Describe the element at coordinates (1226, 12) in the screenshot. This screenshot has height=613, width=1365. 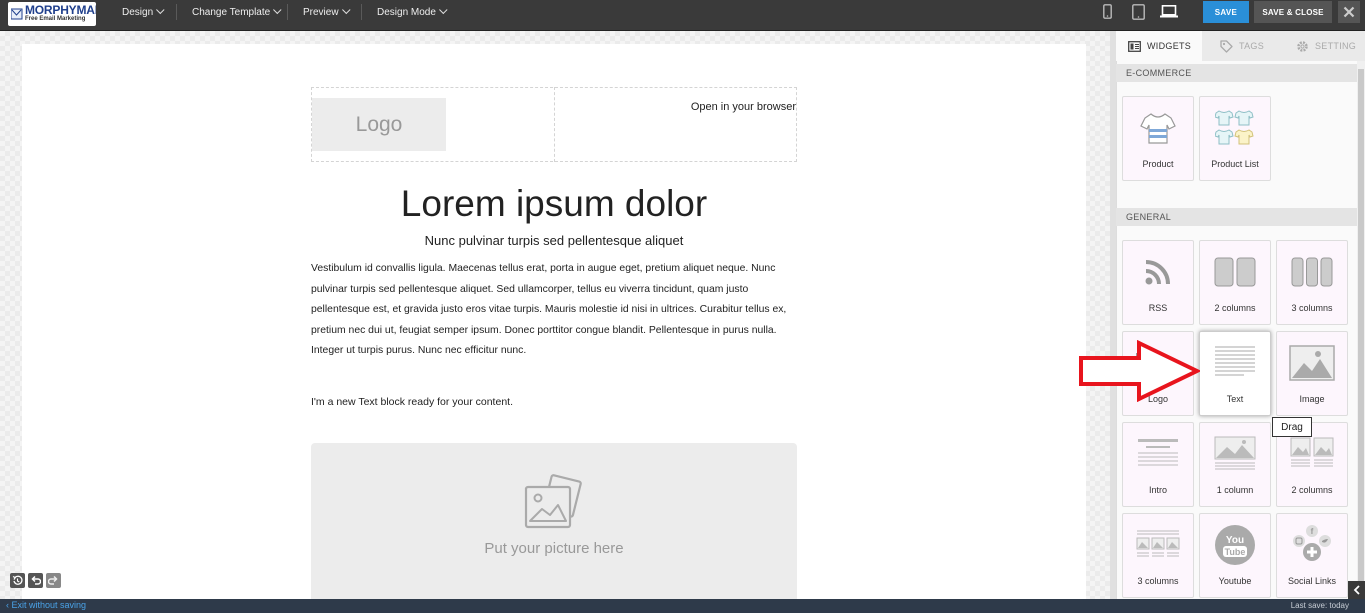
I see `save-button: SAVE` at that location.